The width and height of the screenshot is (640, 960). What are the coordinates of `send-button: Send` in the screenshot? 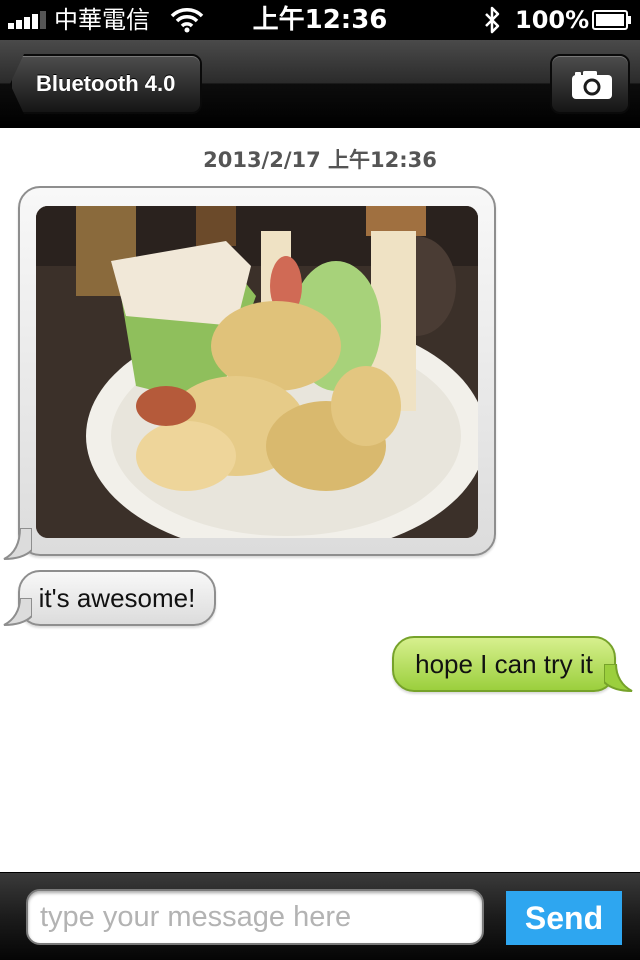 It's located at (564, 918).